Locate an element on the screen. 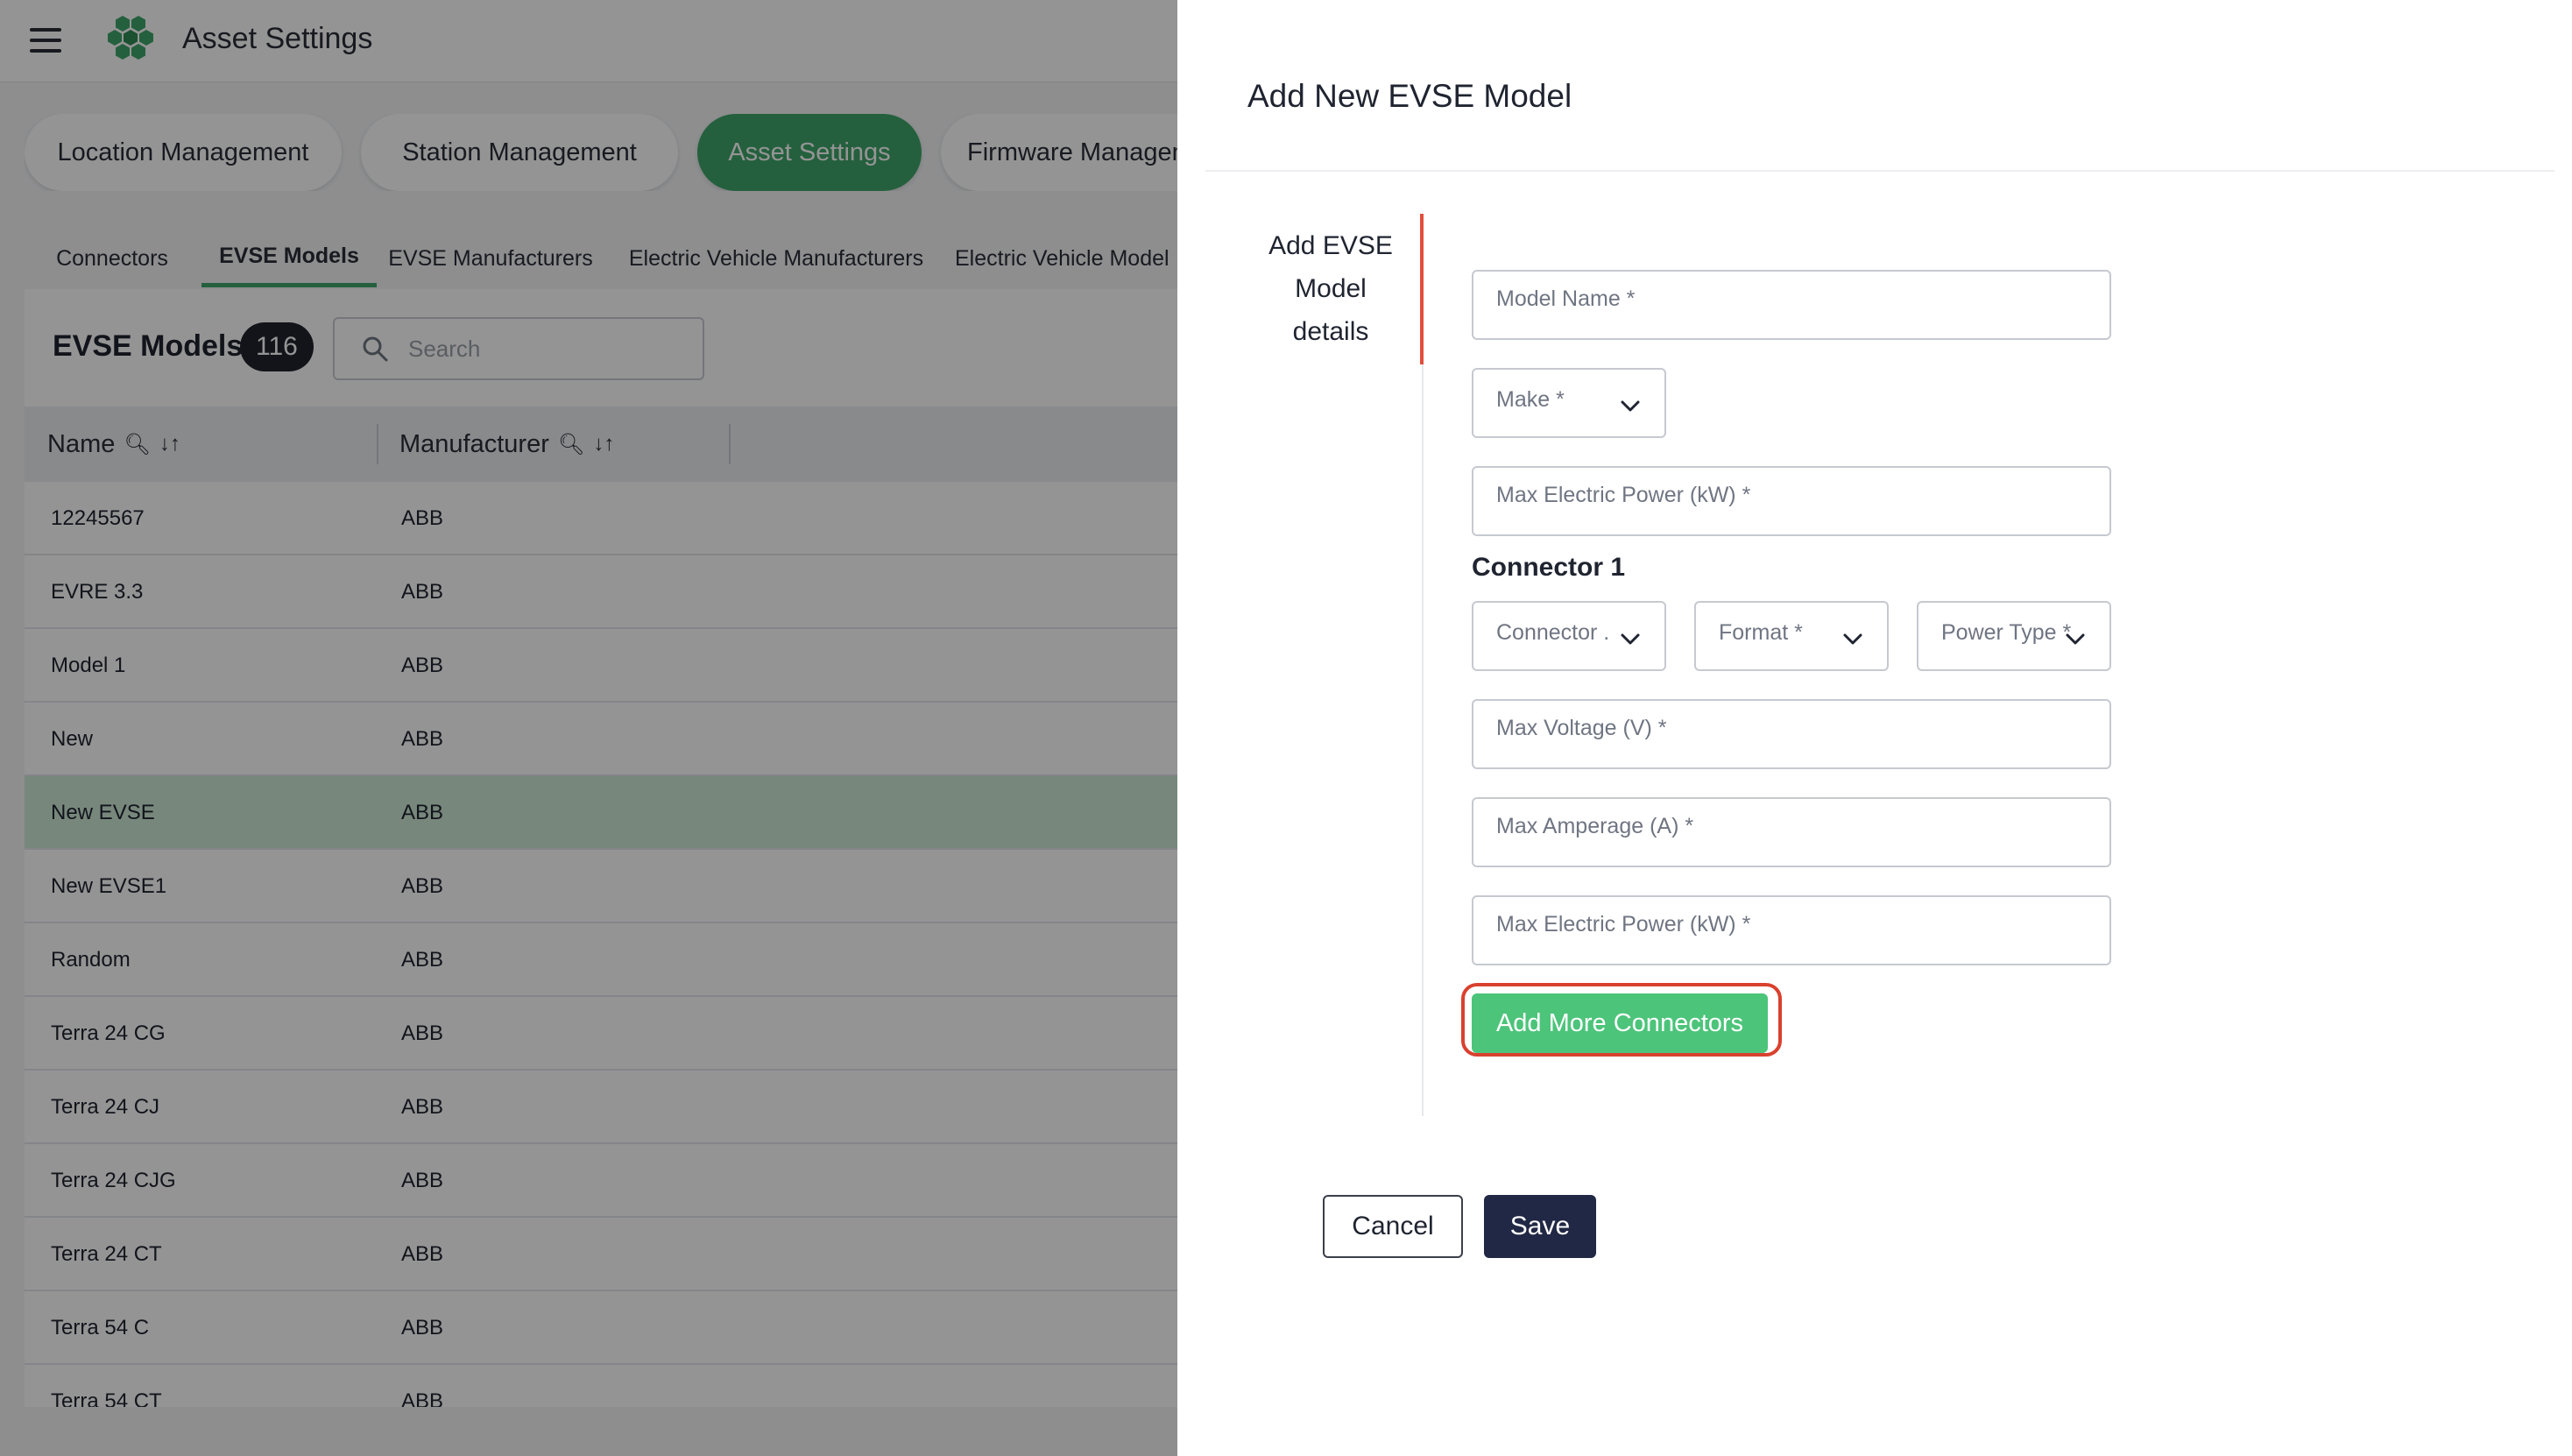 This screenshot has width=2572, height=1456. model-name-input is located at coordinates (1791, 305).